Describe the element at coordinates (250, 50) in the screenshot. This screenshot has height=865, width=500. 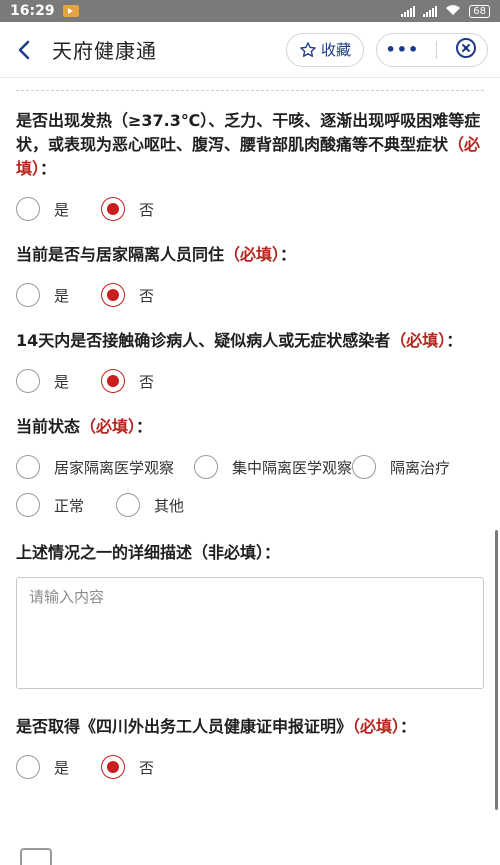
I see `app-header: 天府健康通 收藏 •••` at that location.